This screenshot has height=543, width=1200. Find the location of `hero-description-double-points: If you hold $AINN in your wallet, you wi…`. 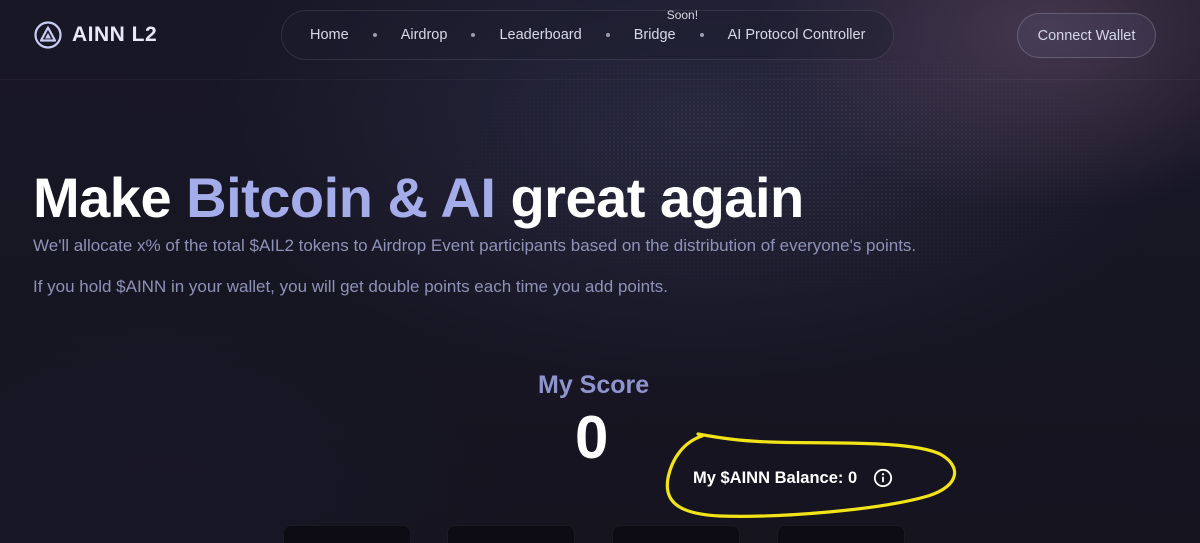

hero-description-double-points: If you hold $AINN in your wallet, you wi… is located at coordinates (351, 286).